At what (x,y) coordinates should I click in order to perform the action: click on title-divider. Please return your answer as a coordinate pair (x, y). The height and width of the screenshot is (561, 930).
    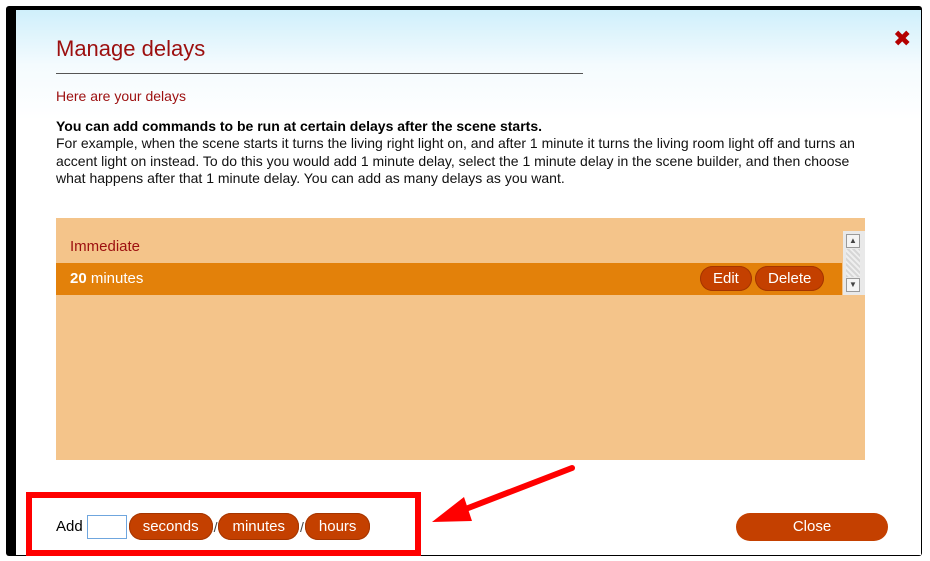
    Looking at the image, I should click on (319, 73).